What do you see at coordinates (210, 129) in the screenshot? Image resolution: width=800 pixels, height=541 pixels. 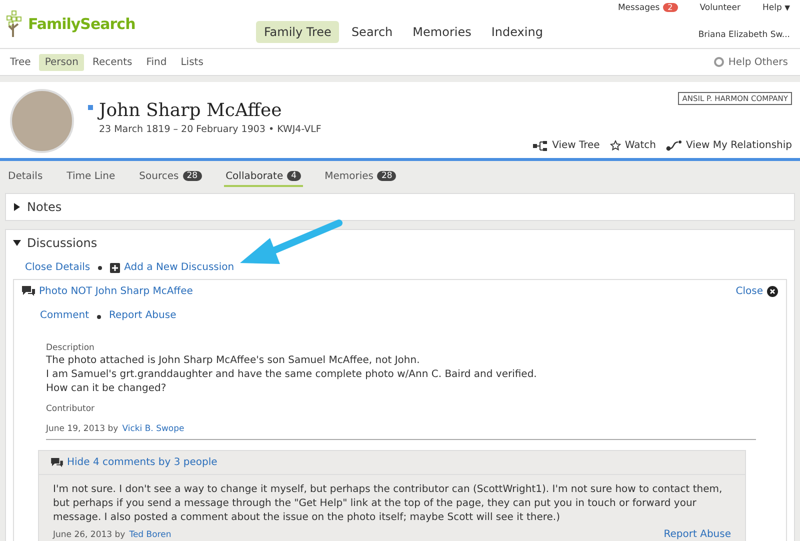 I see `person-dates: 23 March 1819 – 20 February 1903 • KWJ4-VLF` at bounding box center [210, 129].